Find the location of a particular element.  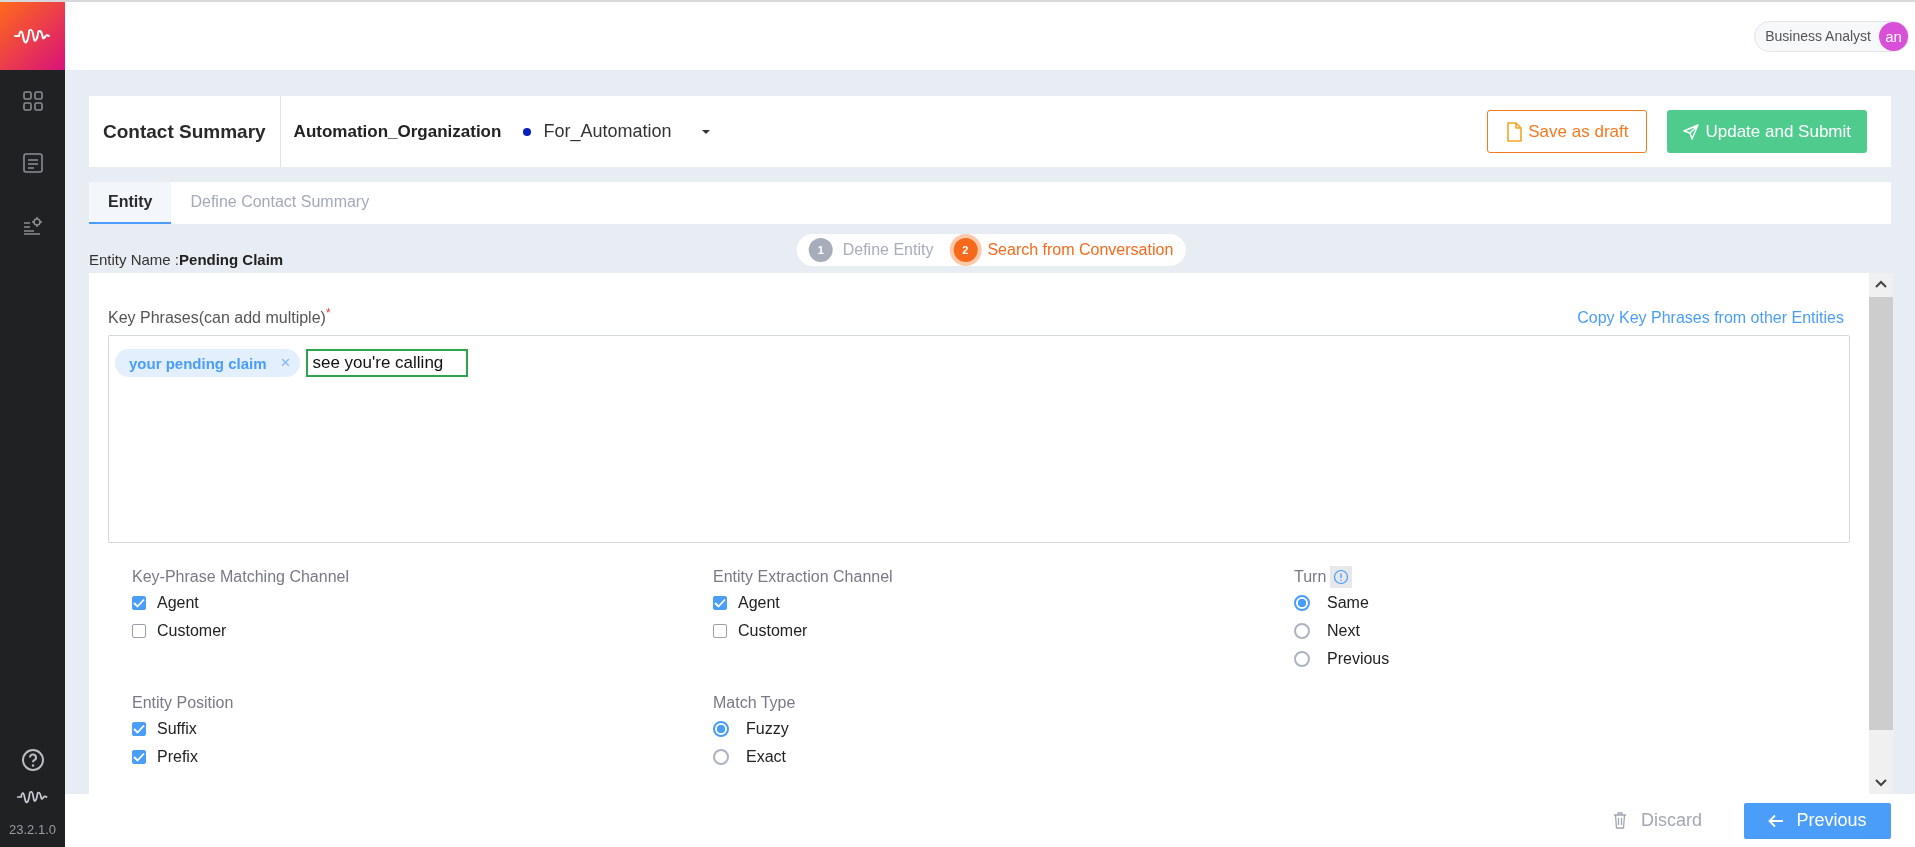

save-draft-button: Save as draft is located at coordinates (1567, 131).